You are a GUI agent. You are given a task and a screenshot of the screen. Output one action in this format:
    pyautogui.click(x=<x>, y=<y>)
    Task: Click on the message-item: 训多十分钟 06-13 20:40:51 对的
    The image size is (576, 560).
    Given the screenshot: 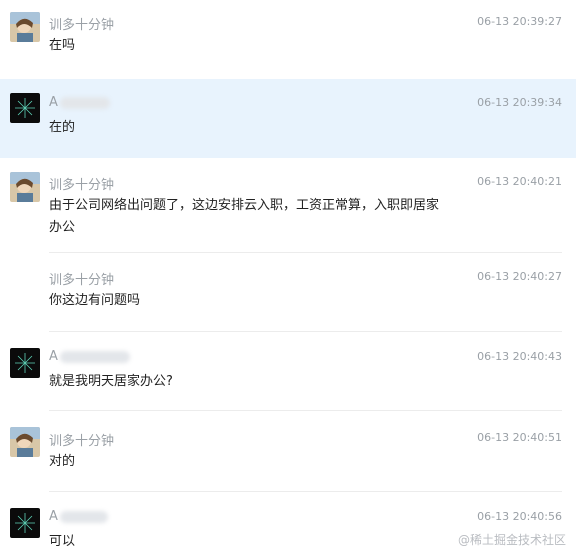 What is the action you would take?
    pyautogui.click(x=288, y=451)
    